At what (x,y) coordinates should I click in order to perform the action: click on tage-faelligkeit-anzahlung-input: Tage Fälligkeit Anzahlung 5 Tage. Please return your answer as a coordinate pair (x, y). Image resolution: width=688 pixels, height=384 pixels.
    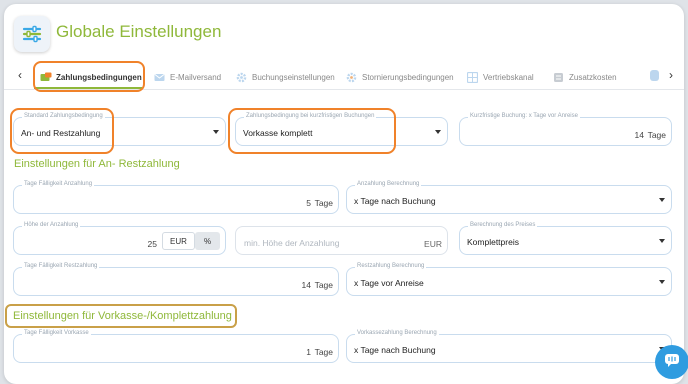
    Looking at the image, I should click on (176, 197).